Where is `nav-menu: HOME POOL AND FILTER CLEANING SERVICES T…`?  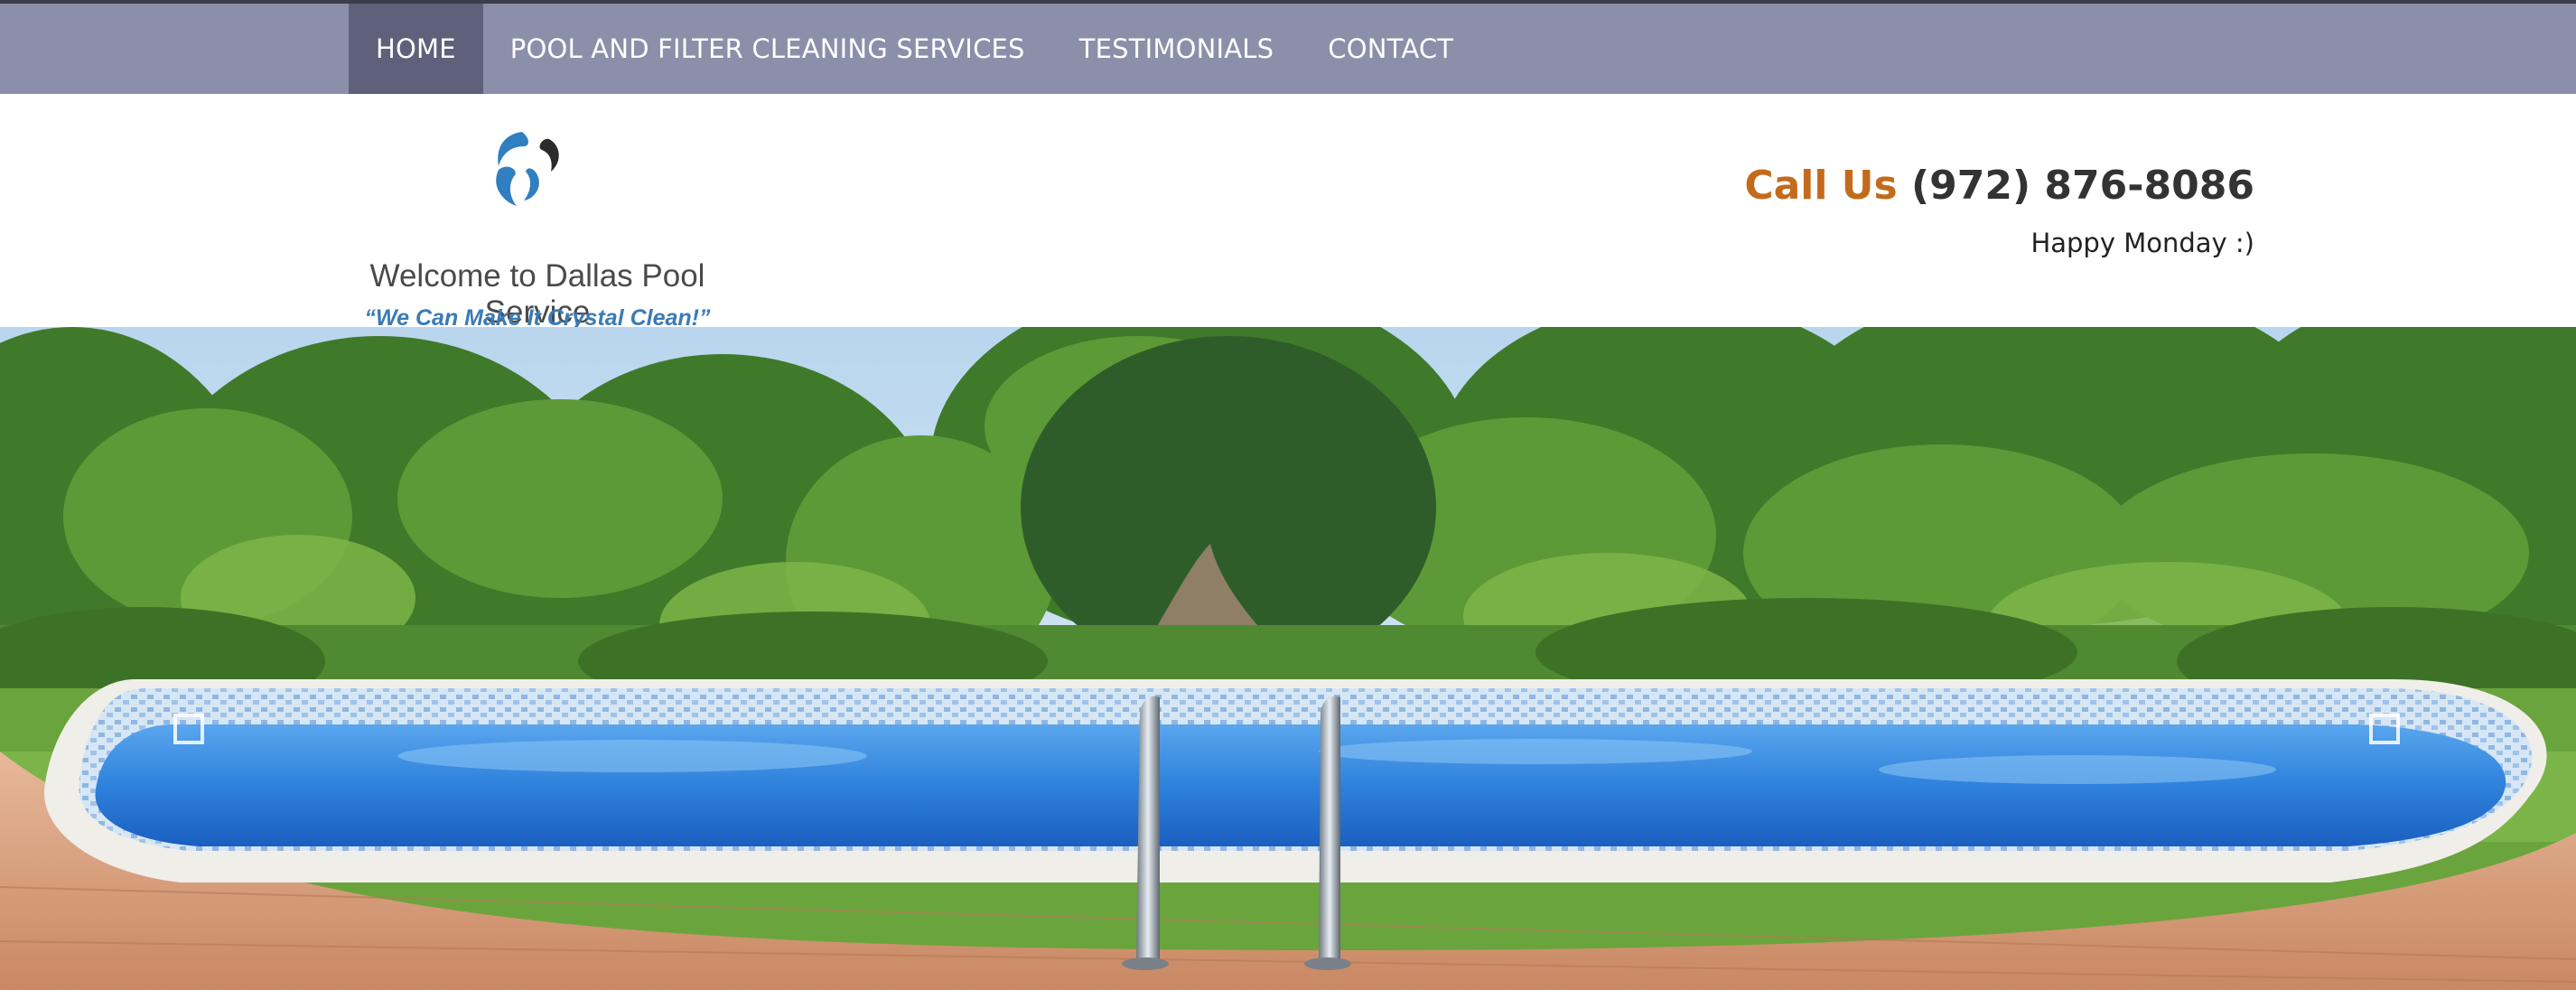
nav-menu: HOME POOL AND FILTER CLEANING SERVICES T… is located at coordinates (914, 49).